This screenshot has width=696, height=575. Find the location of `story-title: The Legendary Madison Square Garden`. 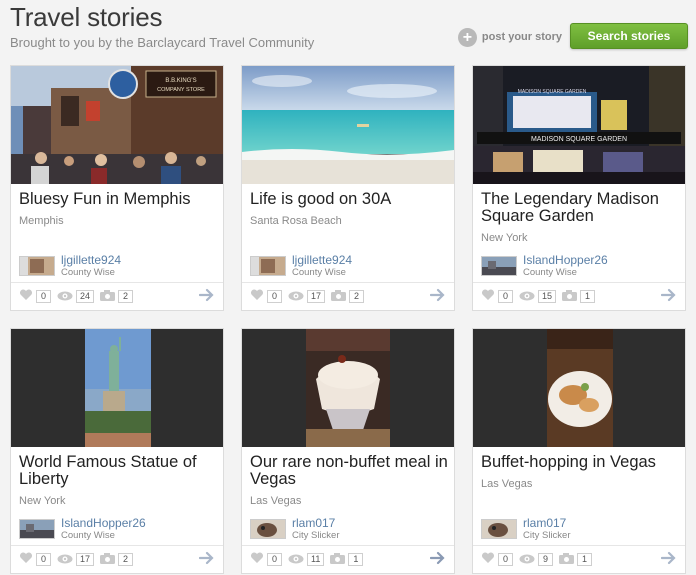

story-title: The Legendary Madison Square Garden is located at coordinates (580, 208).